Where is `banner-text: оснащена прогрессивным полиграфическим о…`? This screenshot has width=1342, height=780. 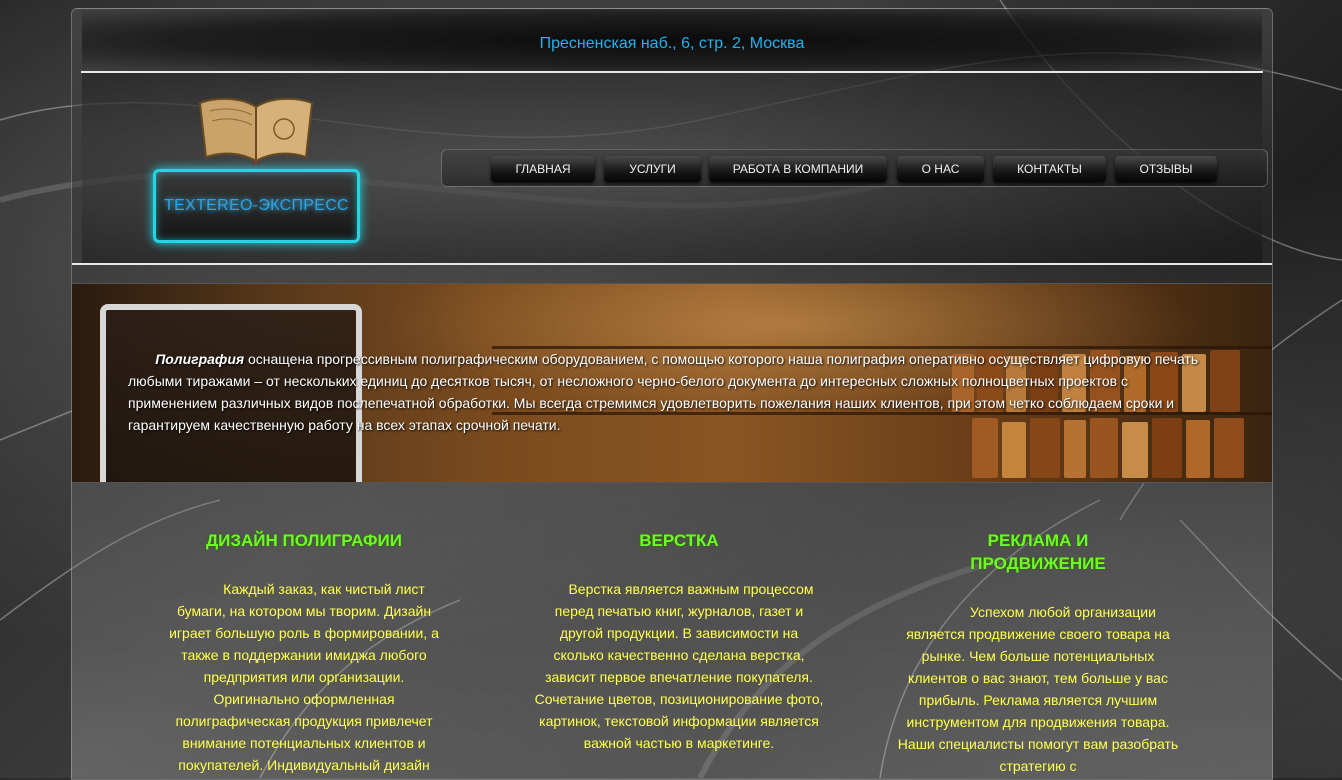 banner-text: оснащена прогрессивным полиграфическим о… is located at coordinates (663, 392).